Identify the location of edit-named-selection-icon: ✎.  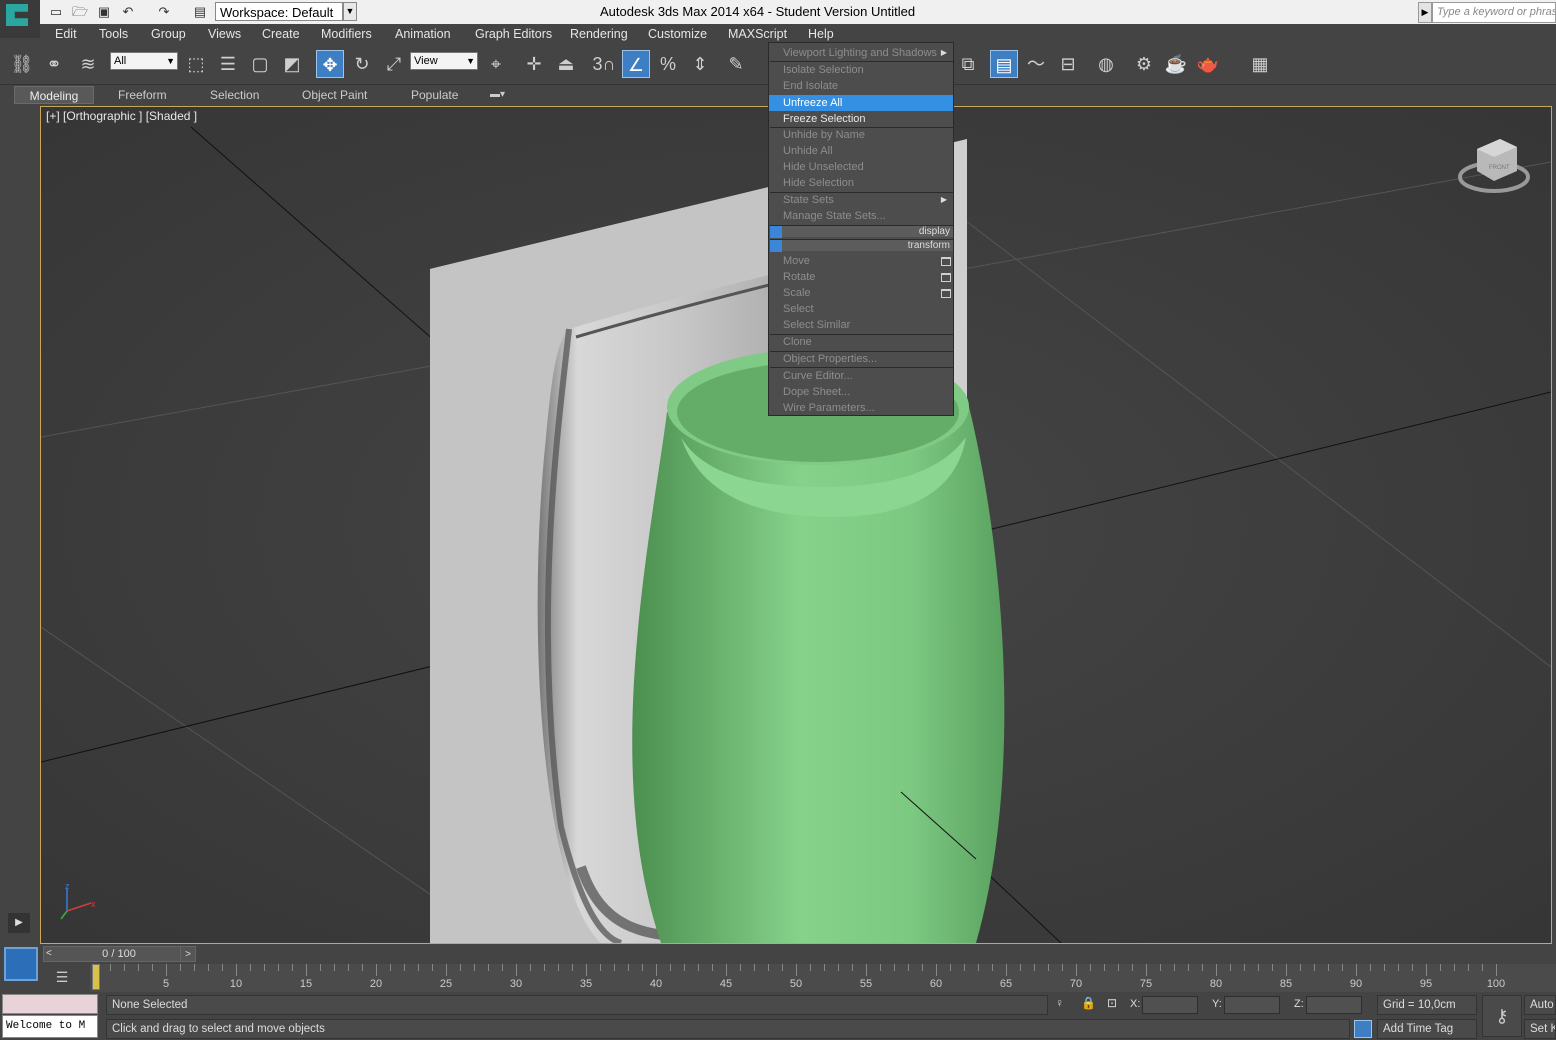
(736, 64).